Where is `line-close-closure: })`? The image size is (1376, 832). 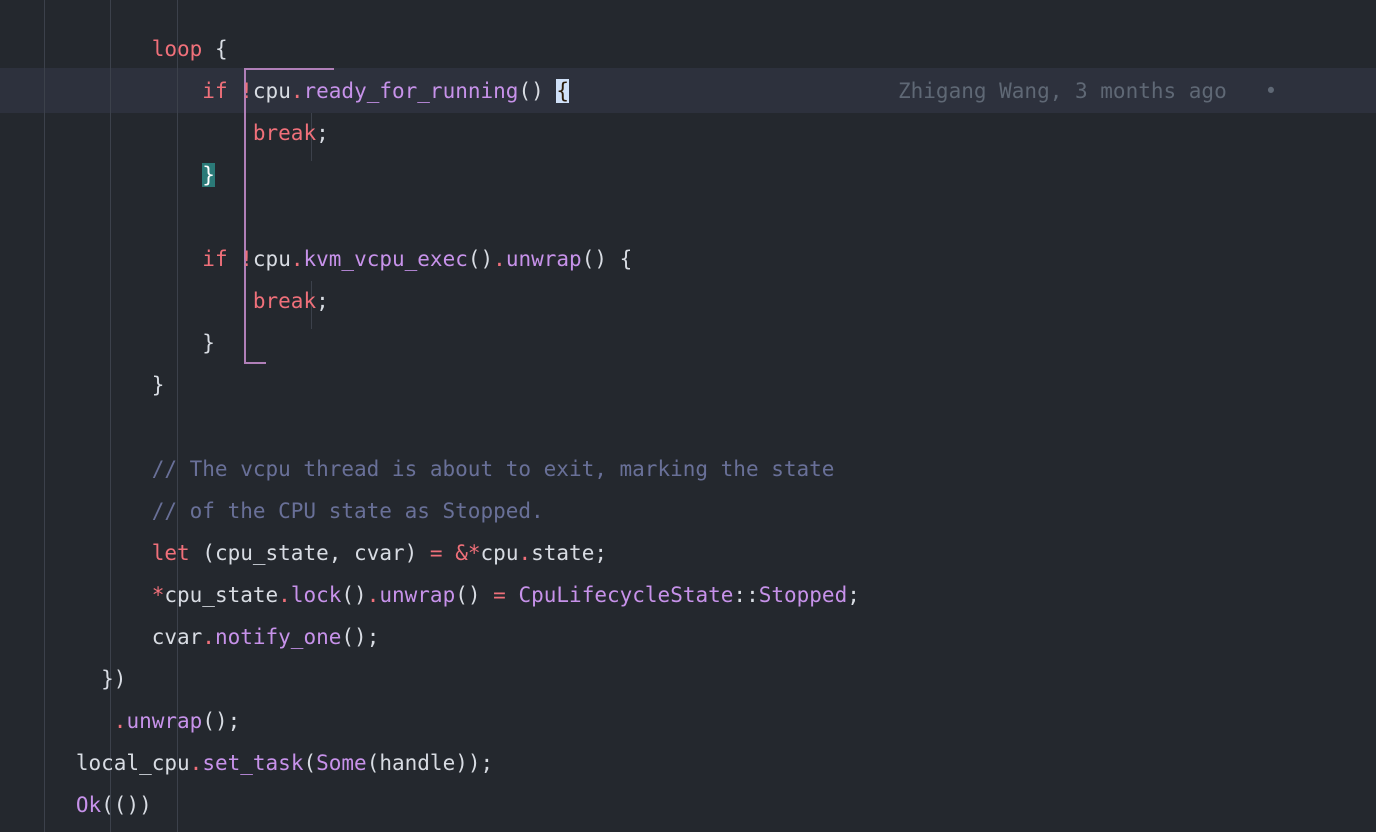 line-close-closure: }) is located at coordinates (688, 679).